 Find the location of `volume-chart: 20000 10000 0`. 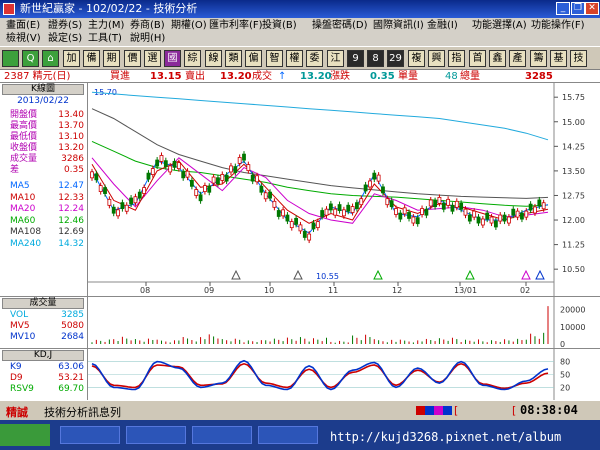

volume-chart: 20000 10000 0 is located at coordinates (344, 322).